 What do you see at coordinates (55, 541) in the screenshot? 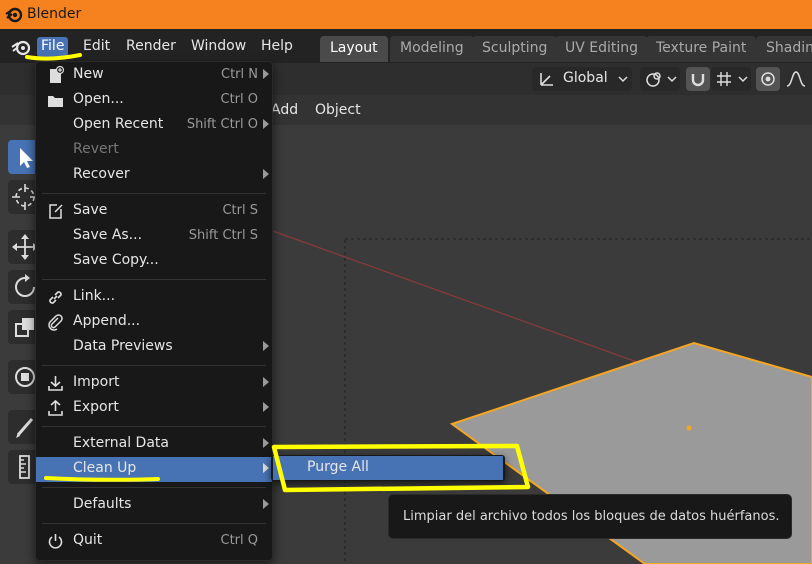
I see `power-icon` at bounding box center [55, 541].